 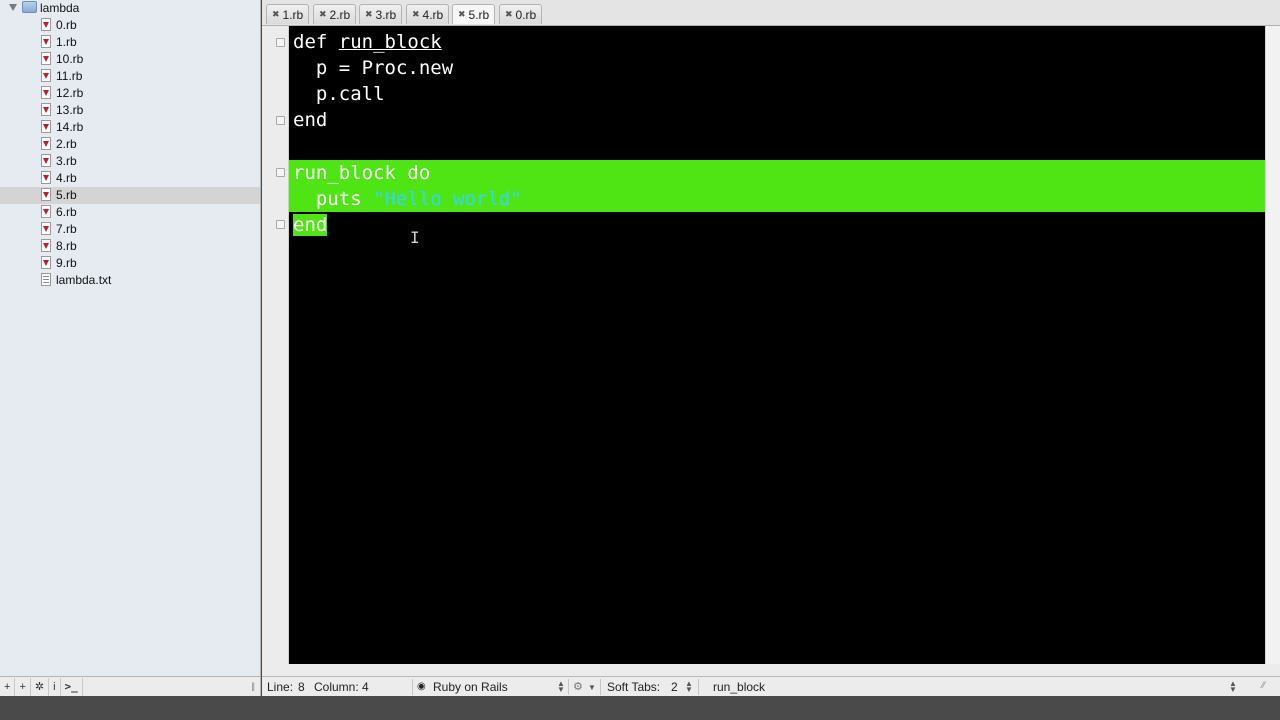 What do you see at coordinates (327, 199) in the screenshot?
I see `method-puts: puts` at bounding box center [327, 199].